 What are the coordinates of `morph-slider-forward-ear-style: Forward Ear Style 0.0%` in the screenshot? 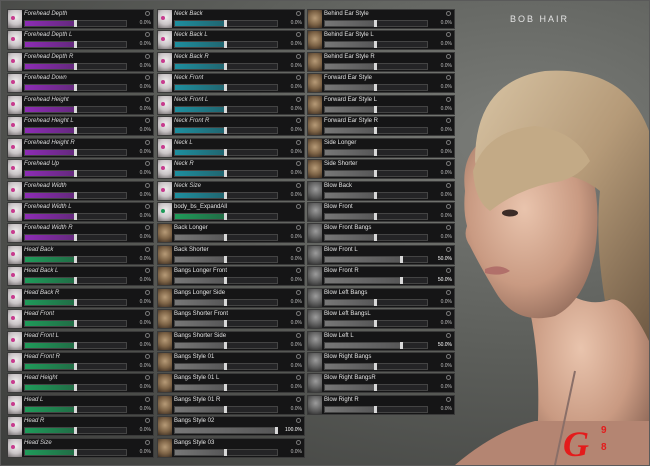 It's located at (381, 83).